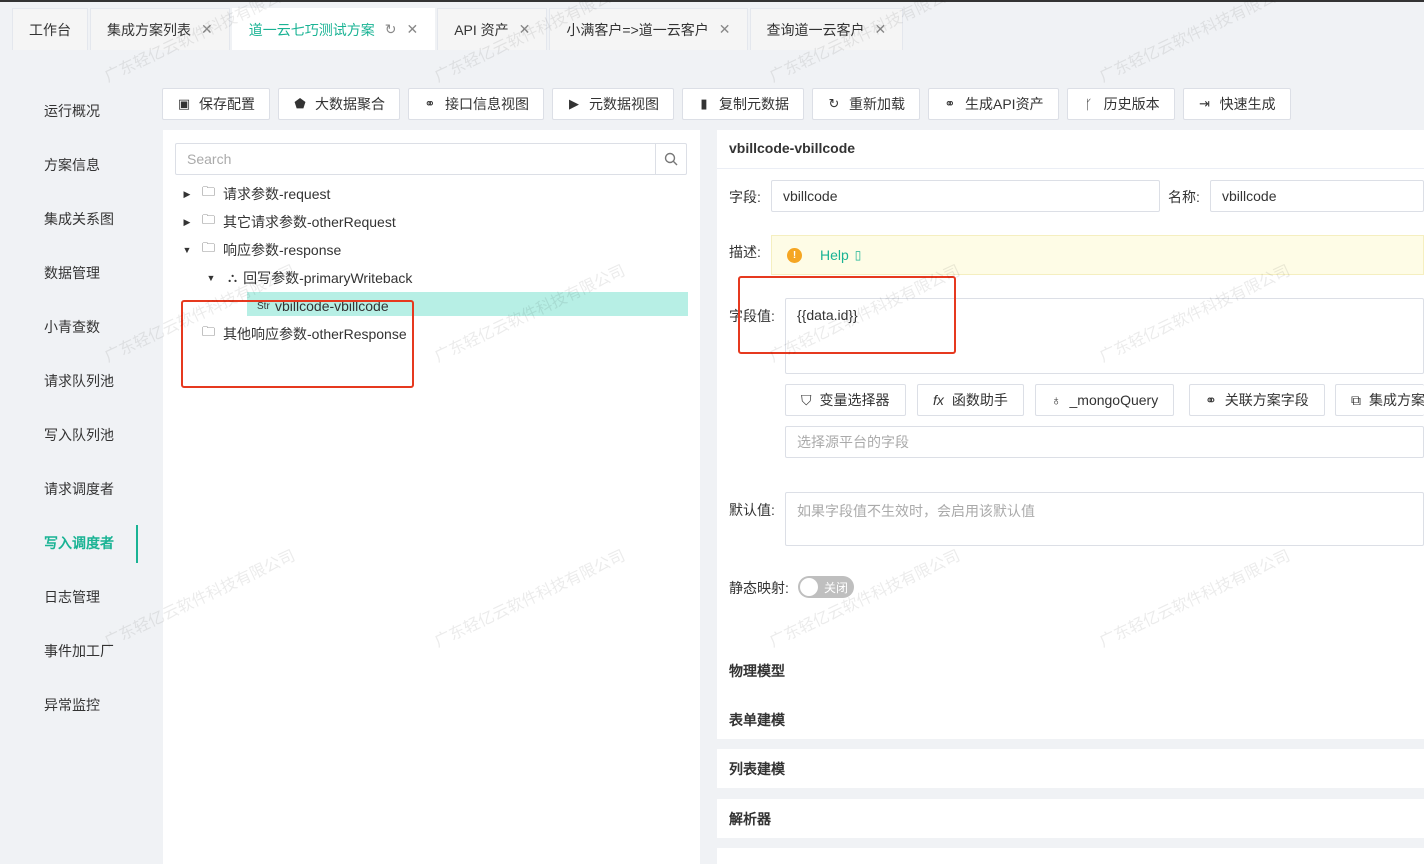 The height and width of the screenshot is (864, 1424). I want to click on tab-customer-sync: 小满客户=>道一云客户 ✕, so click(648, 29).